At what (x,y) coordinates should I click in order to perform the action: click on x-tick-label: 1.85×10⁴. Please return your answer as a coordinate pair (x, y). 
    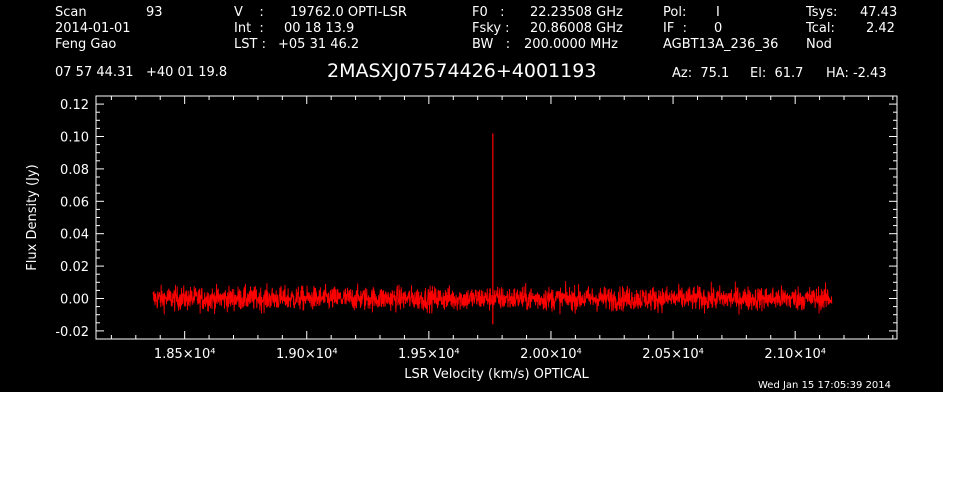
    Looking at the image, I should click on (185, 354).